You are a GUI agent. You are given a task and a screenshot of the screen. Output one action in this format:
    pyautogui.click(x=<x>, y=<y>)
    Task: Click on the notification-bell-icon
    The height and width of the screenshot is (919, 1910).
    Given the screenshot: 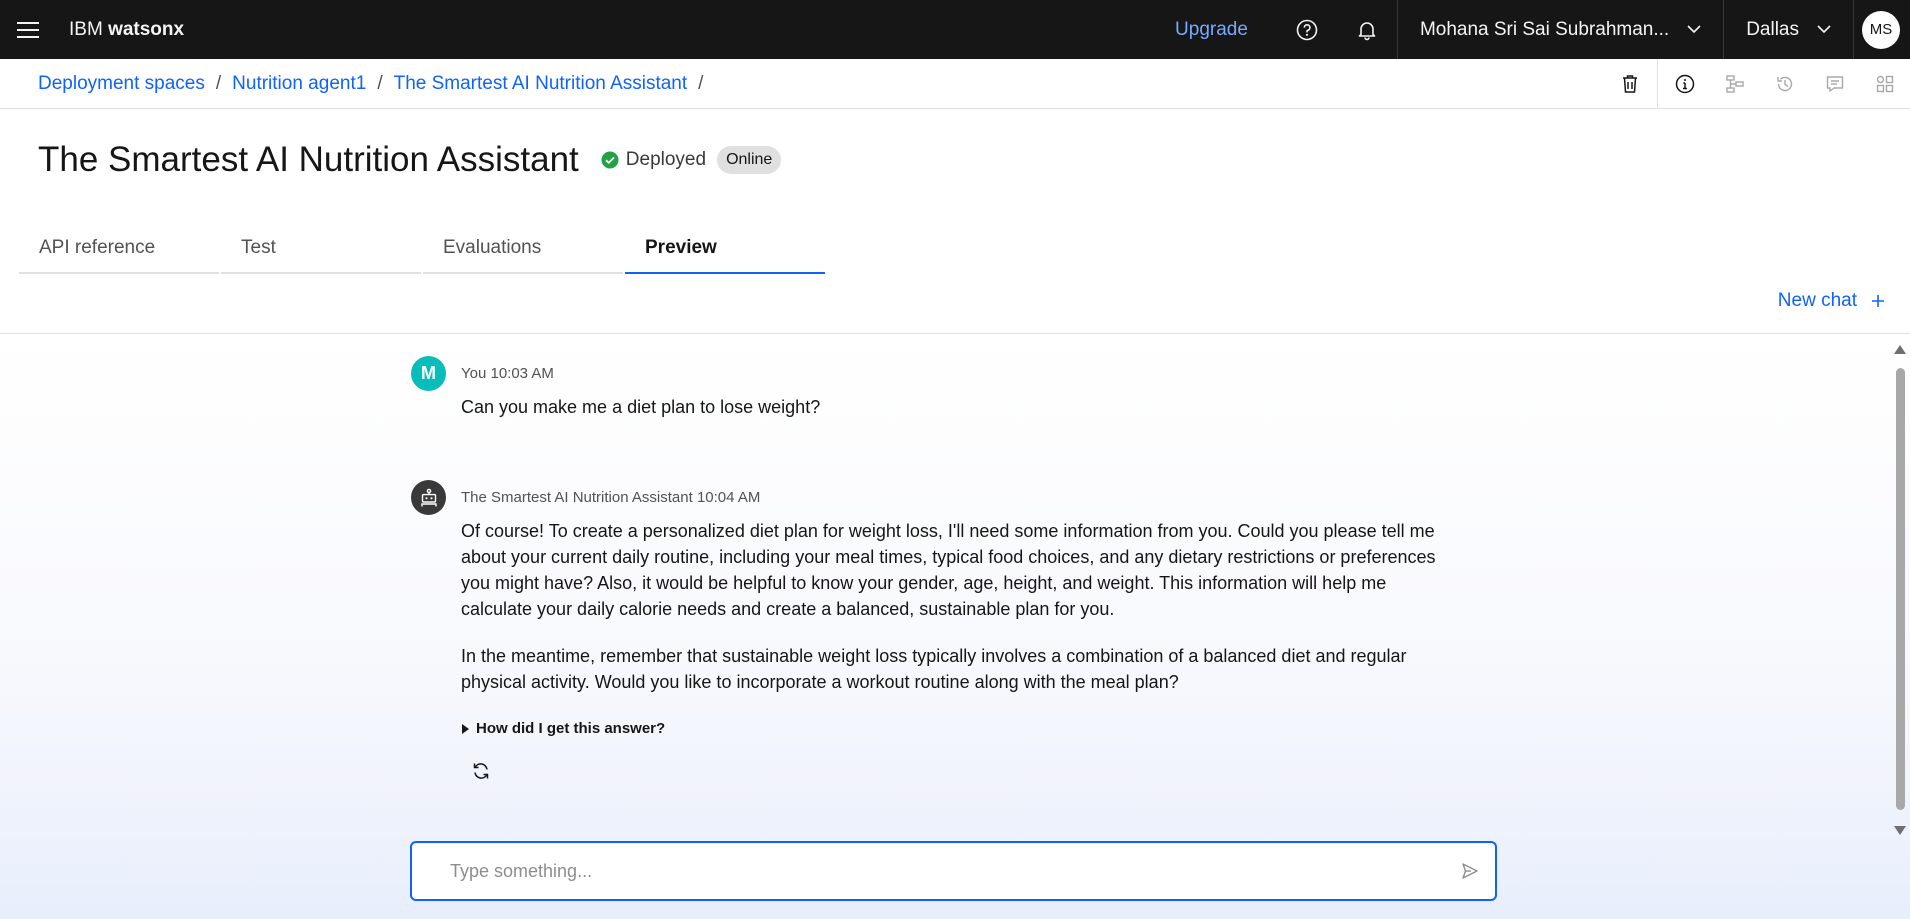 What is the action you would take?
    pyautogui.click(x=1367, y=29)
    